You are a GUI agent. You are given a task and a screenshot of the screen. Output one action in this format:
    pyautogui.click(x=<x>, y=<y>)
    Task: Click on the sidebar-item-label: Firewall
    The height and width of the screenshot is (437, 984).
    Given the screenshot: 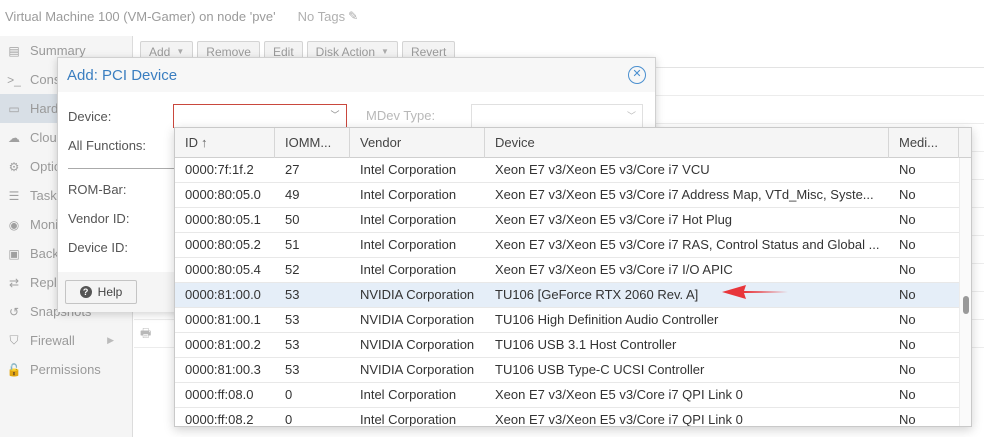 What is the action you would take?
    pyautogui.click(x=52, y=340)
    